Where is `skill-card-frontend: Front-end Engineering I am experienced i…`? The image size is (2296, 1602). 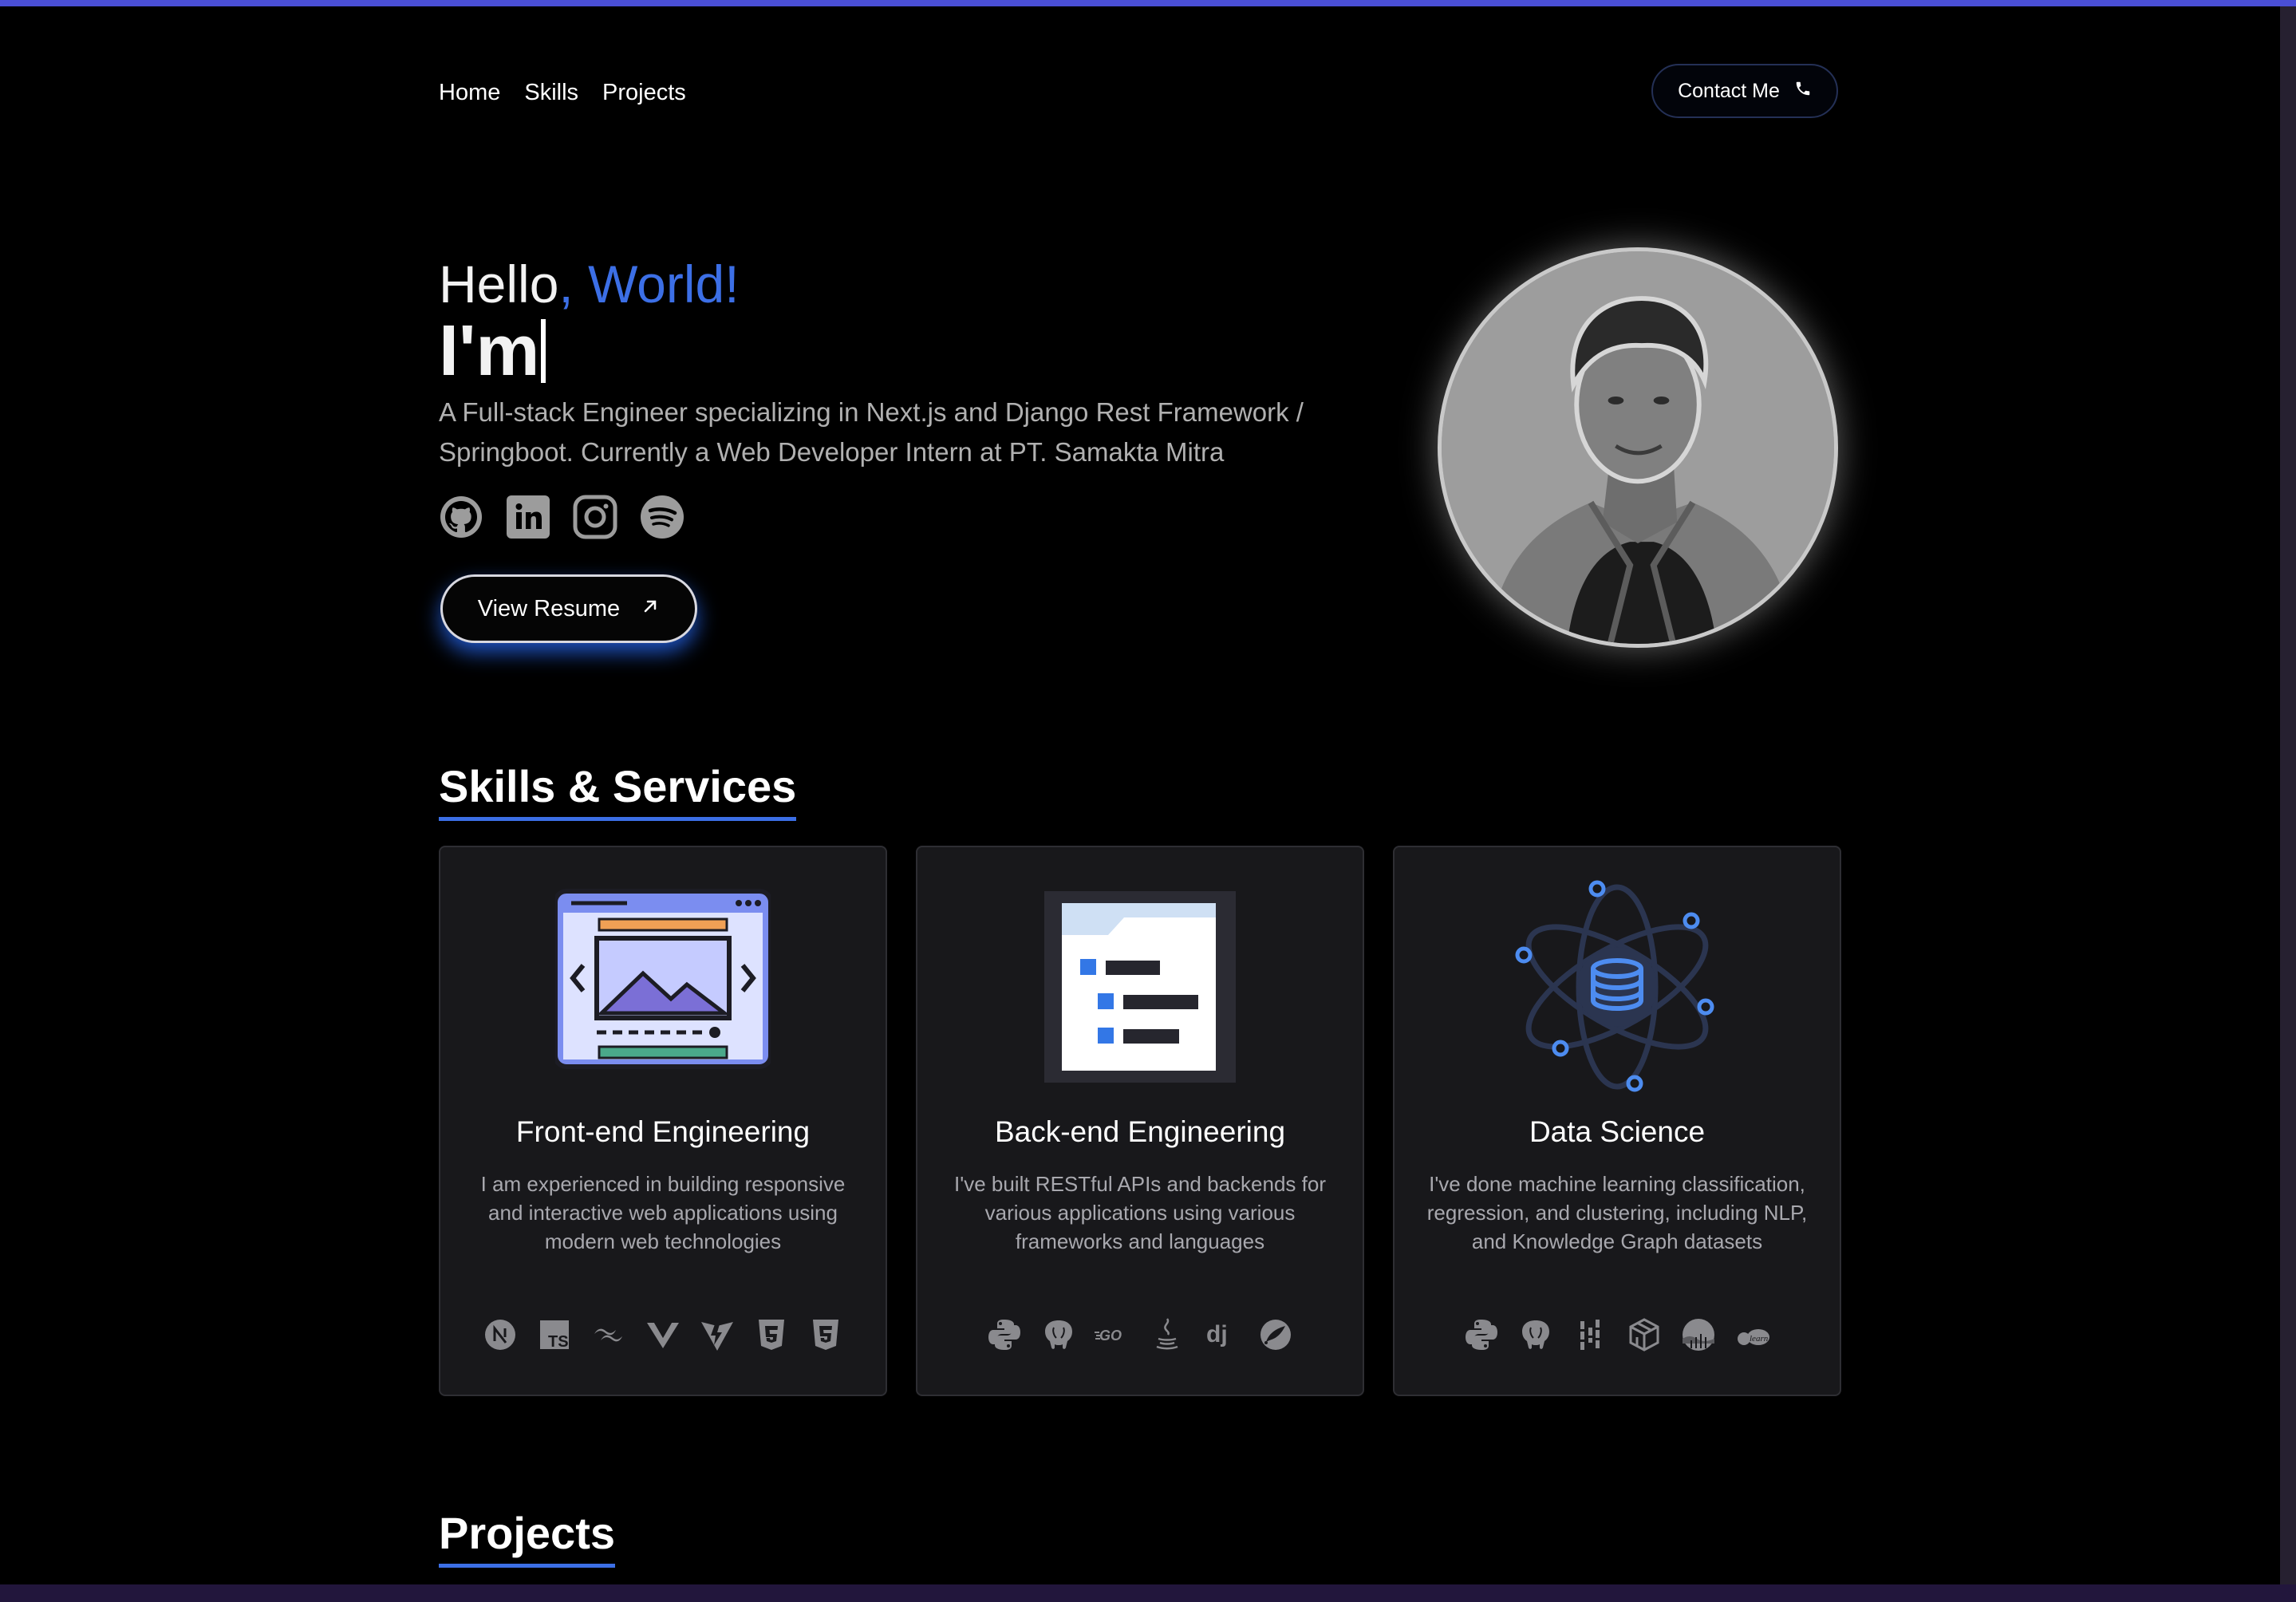
skill-card-frontend: Front-end Engineering I am experienced i… is located at coordinates (663, 1121).